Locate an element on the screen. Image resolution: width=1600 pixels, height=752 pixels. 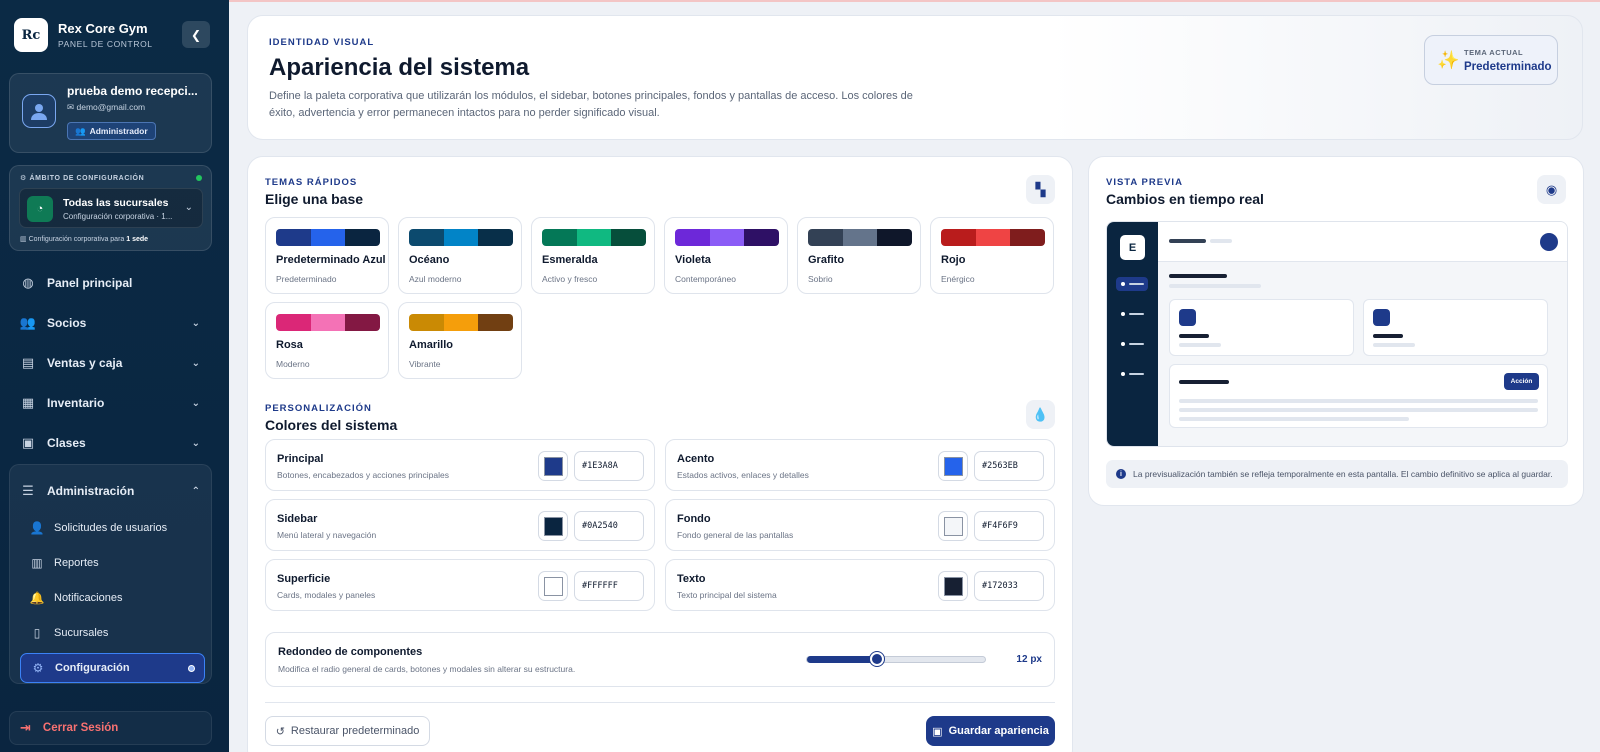
users-icon: 👥 is located at coordinates (28, 322).